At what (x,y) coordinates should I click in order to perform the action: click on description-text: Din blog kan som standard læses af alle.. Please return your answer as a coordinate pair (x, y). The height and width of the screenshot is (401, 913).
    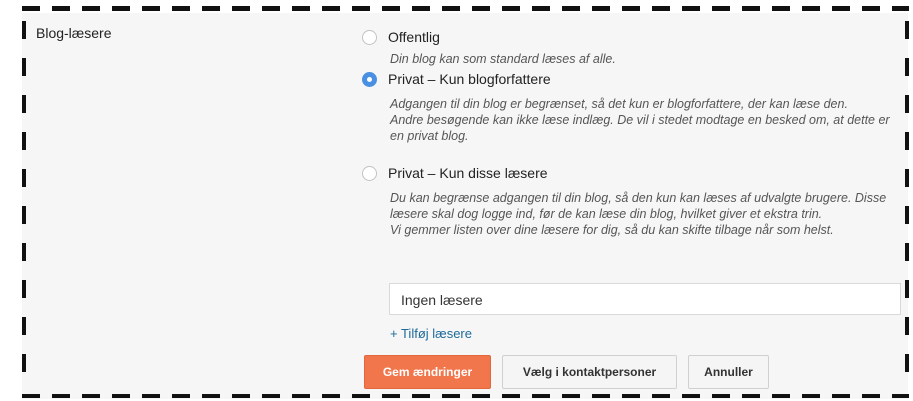
    Looking at the image, I should click on (503, 59).